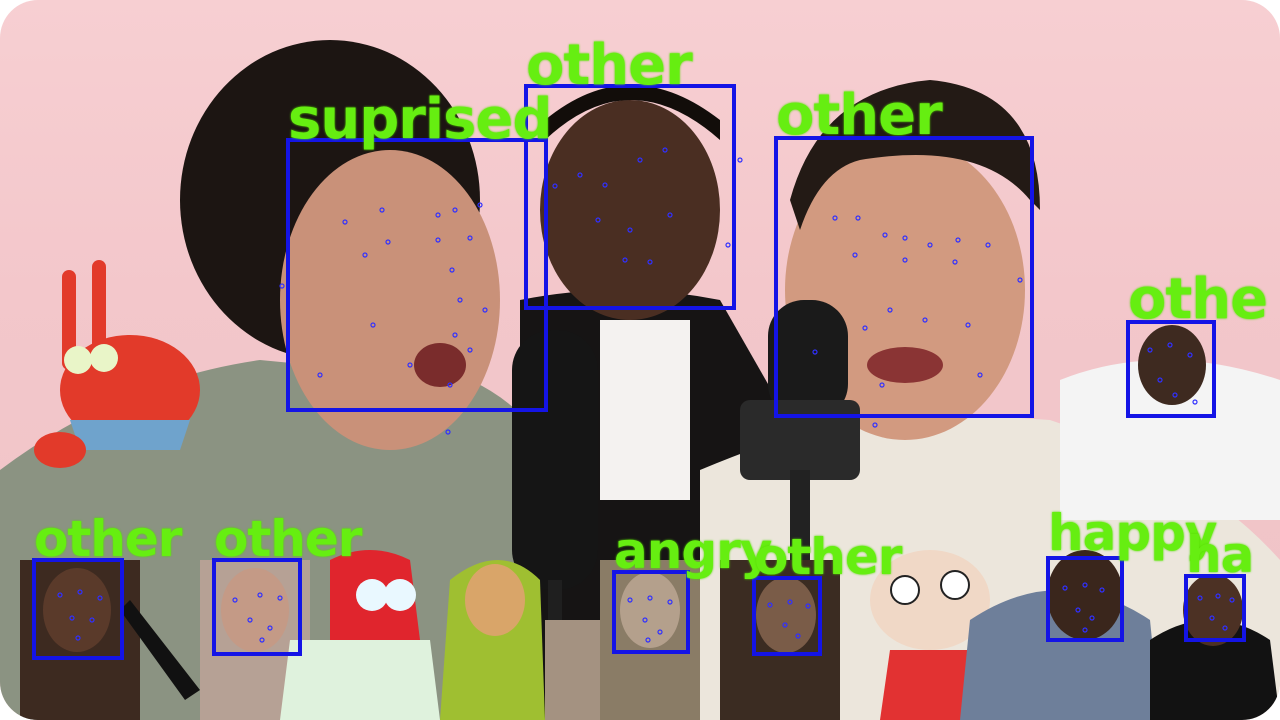 This screenshot has height=720, width=1280. Describe the element at coordinates (1220, 555) in the screenshot. I see `emotion-label: ha` at that location.